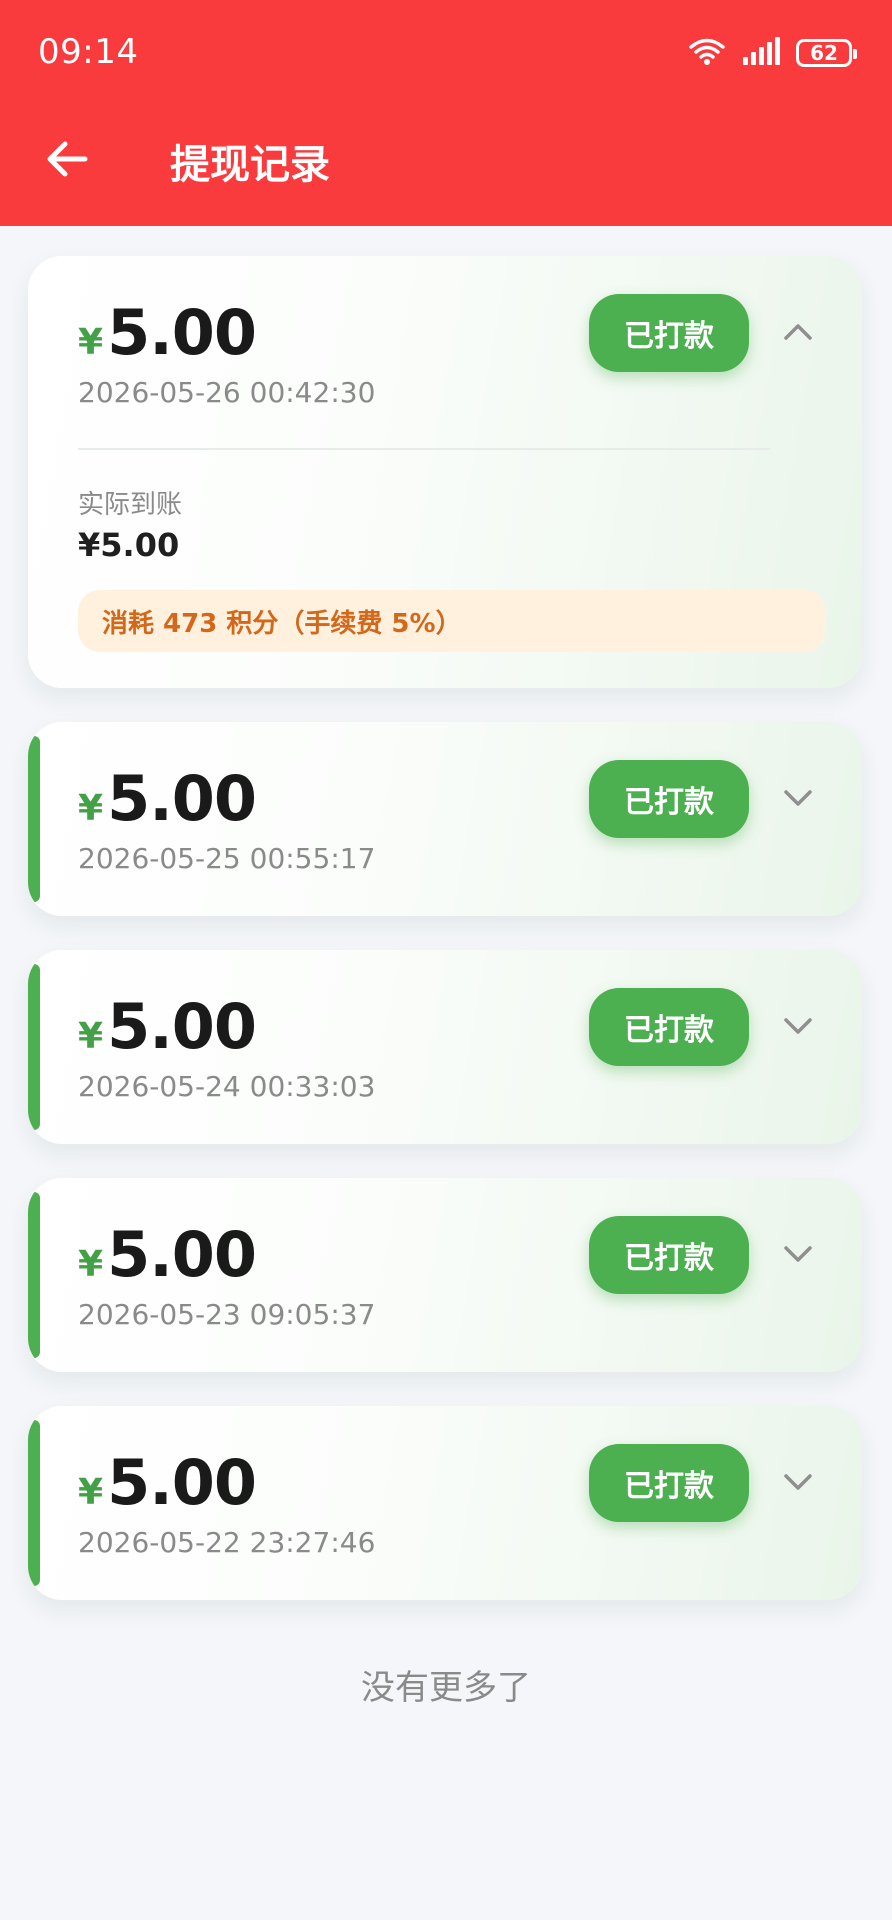  What do you see at coordinates (446, 1688) in the screenshot?
I see `list-end-text: 没有更多了` at bounding box center [446, 1688].